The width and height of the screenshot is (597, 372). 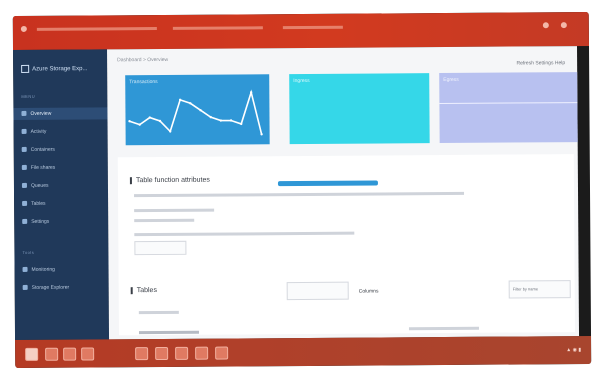 What do you see at coordinates (303, 352) in the screenshot?
I see `taskbar: ▲ ◉ ▮` at bounding box center [303, 352].